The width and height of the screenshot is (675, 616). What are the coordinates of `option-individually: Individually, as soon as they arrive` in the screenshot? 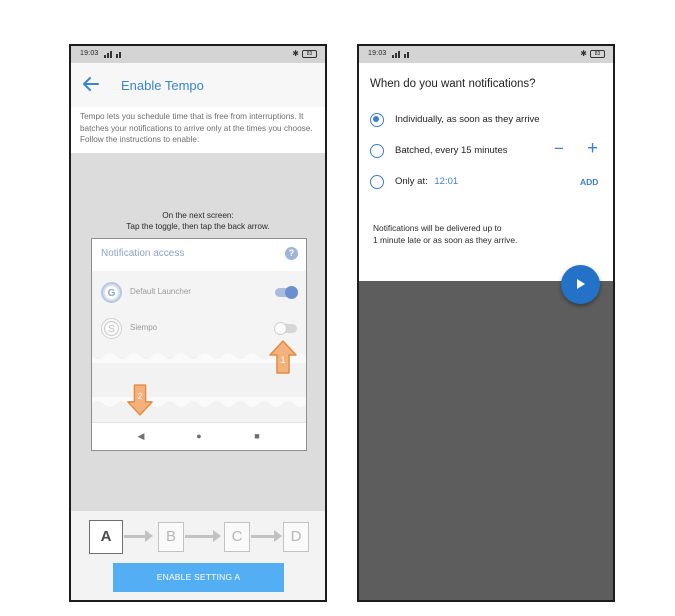 It's located at (488, 121).